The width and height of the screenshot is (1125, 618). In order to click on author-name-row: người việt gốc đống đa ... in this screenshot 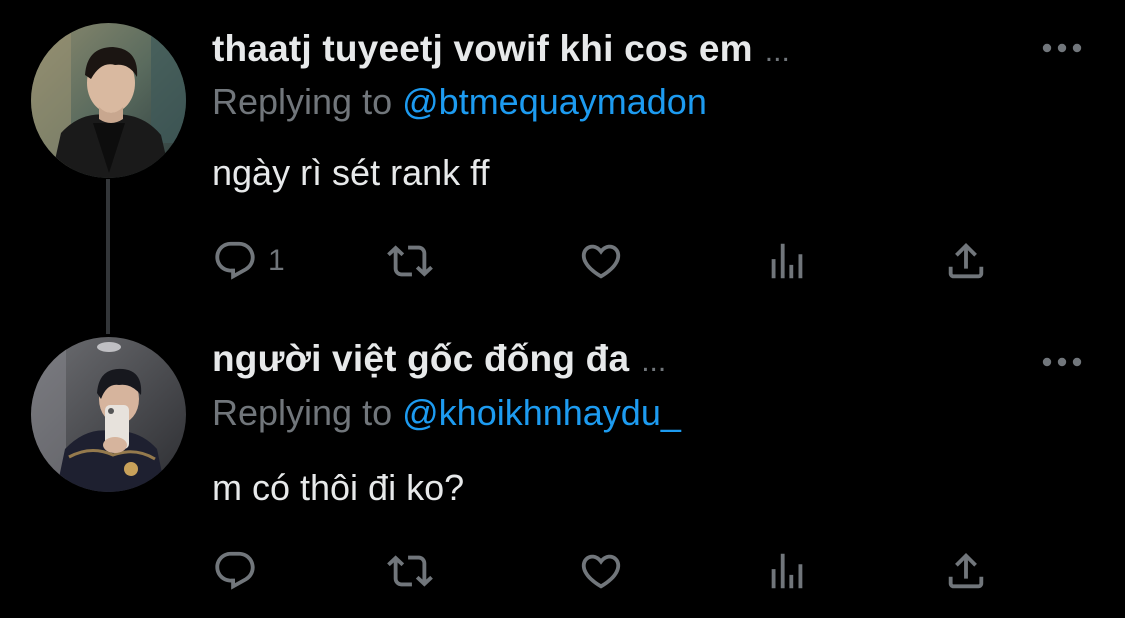, I will do `click(439, 359)`.